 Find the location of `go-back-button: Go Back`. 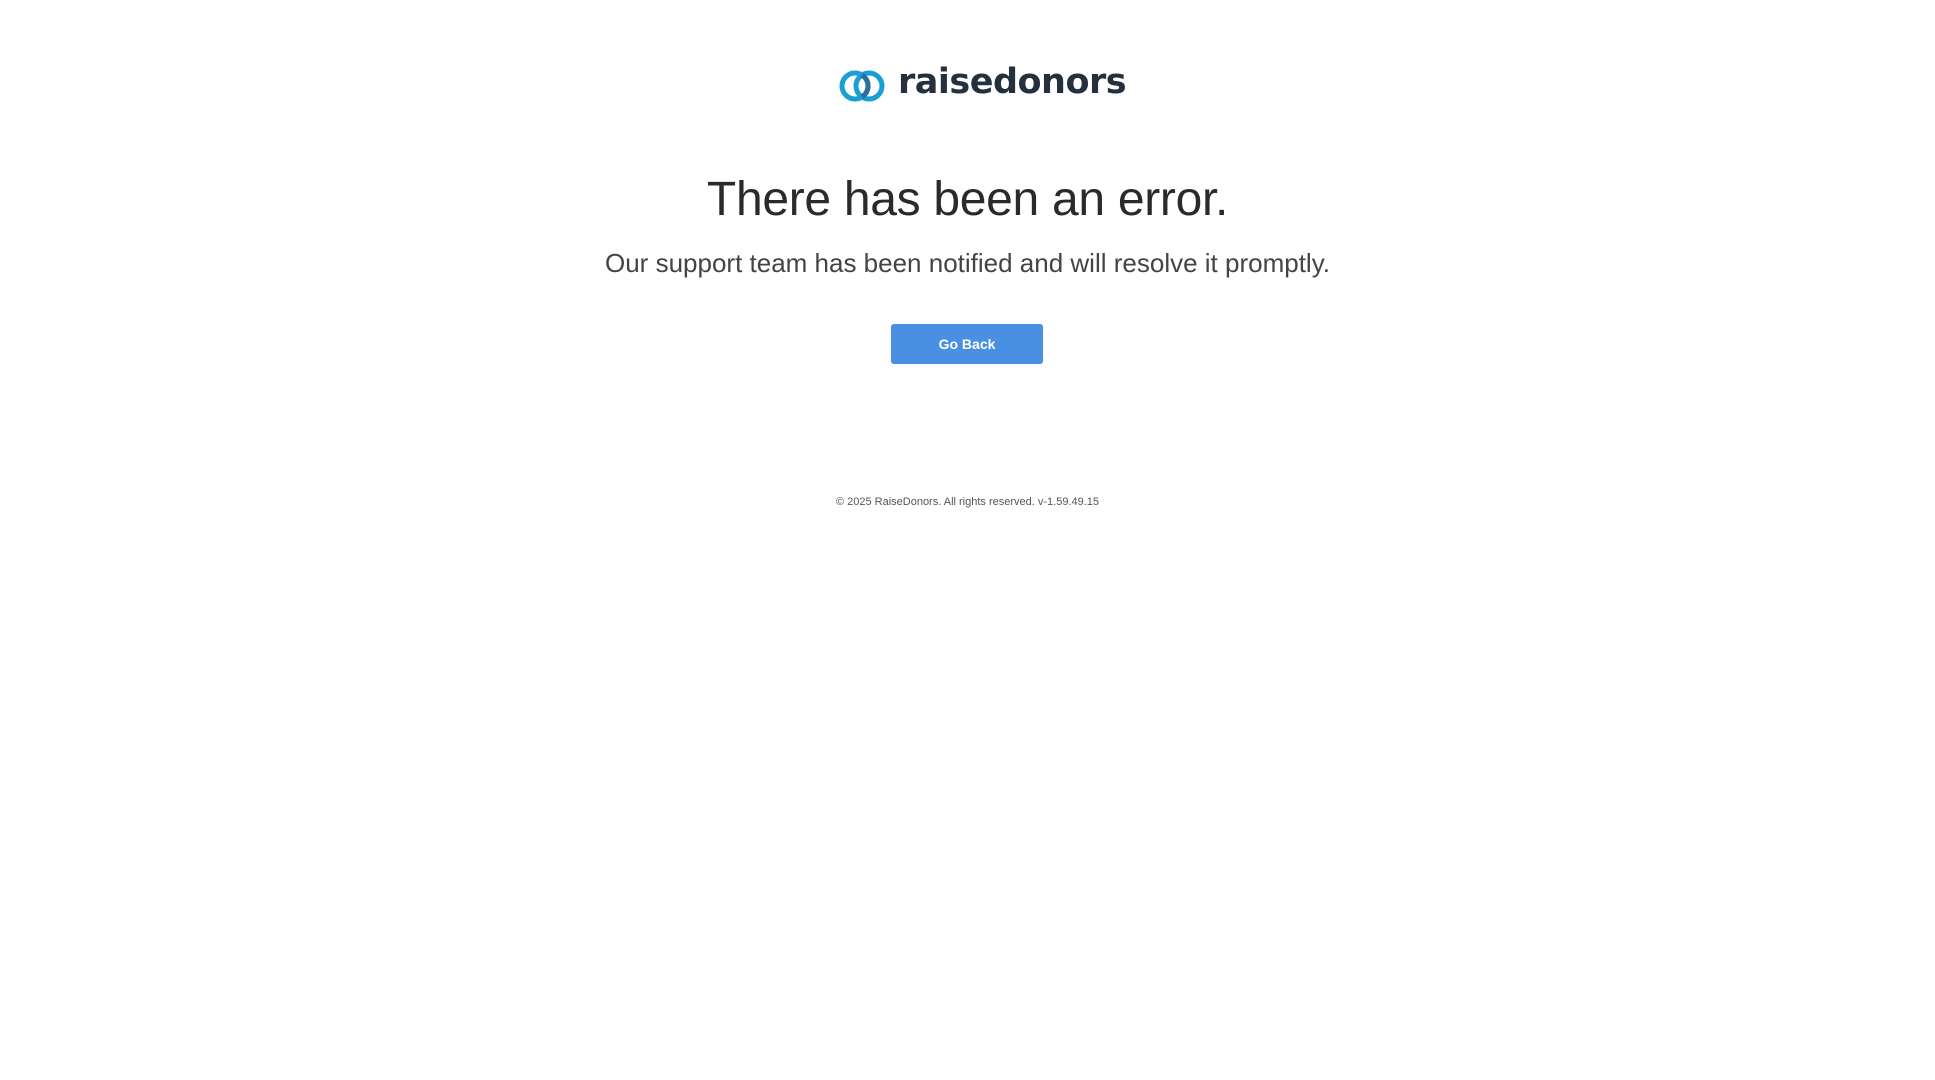

go-back-button: Go Back is located at coordinates (967, 344).